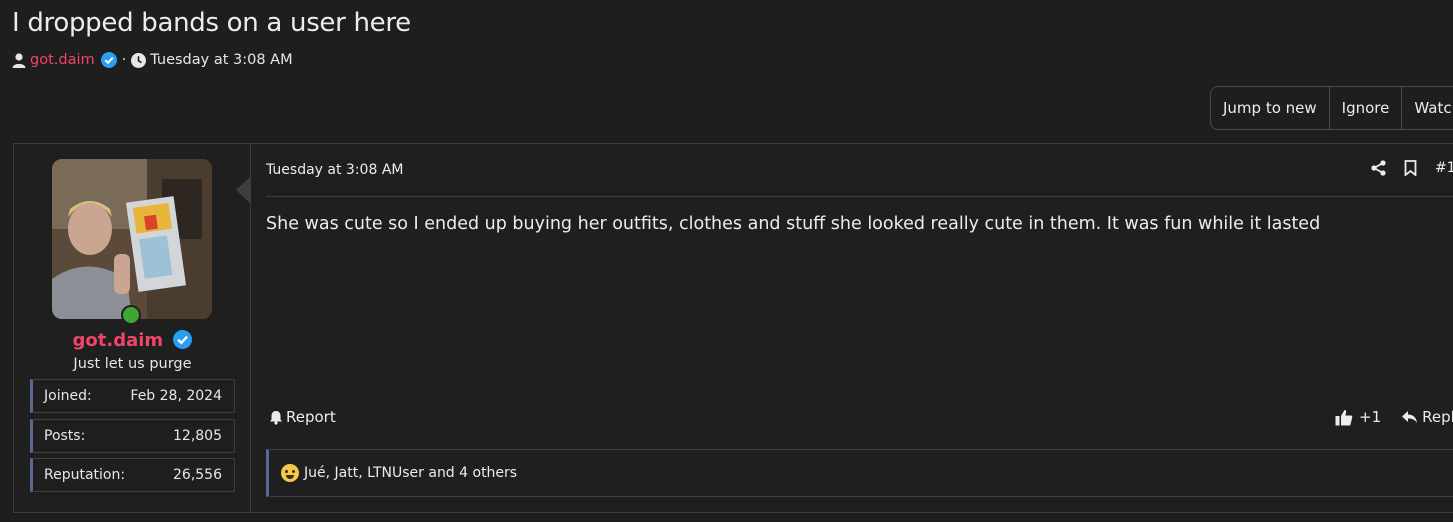 The image size is (1453, 522). What do you see at coordinates (1366, 108) in the screenshot?
I see `ignore-button: Ignore` at bounding box center [1366, 108].